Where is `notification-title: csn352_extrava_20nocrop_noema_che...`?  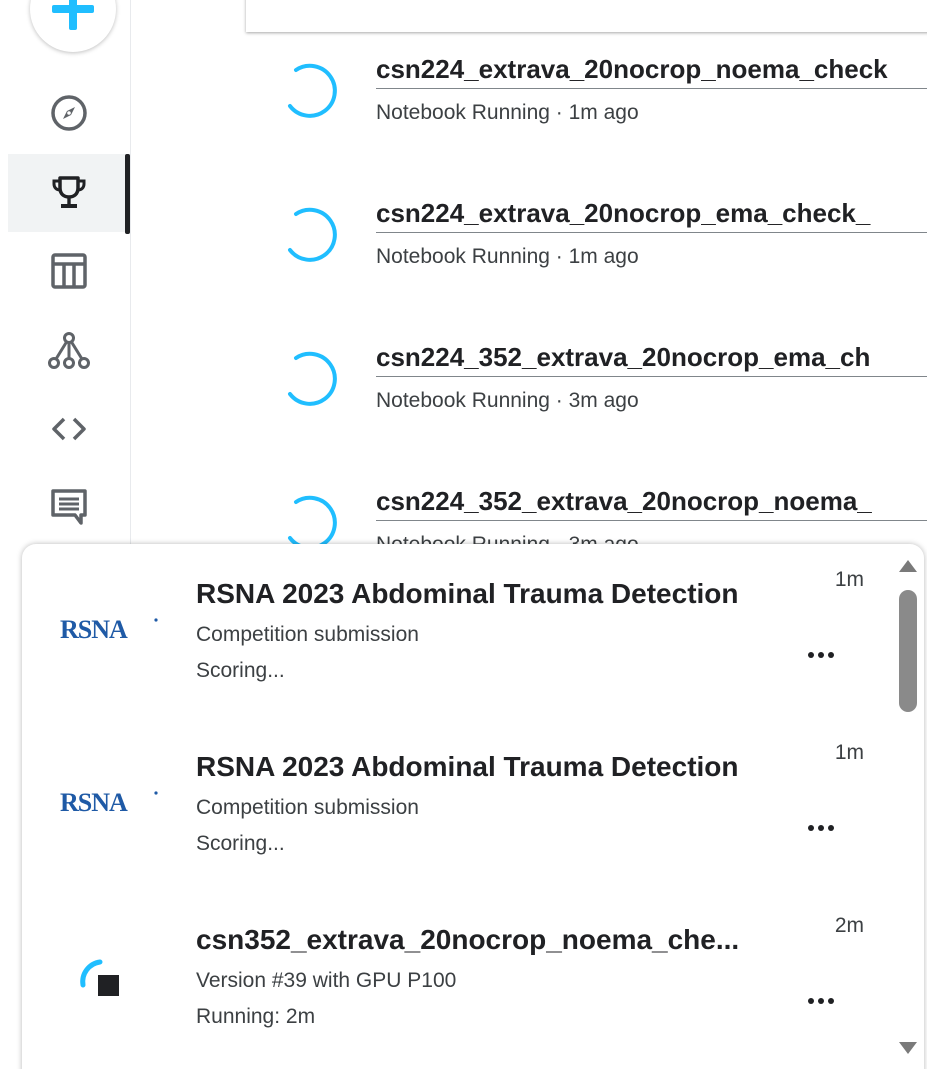 notification-title: csn352_extrava_20nocrop_noema_che... is located at coordinates (468, 939).